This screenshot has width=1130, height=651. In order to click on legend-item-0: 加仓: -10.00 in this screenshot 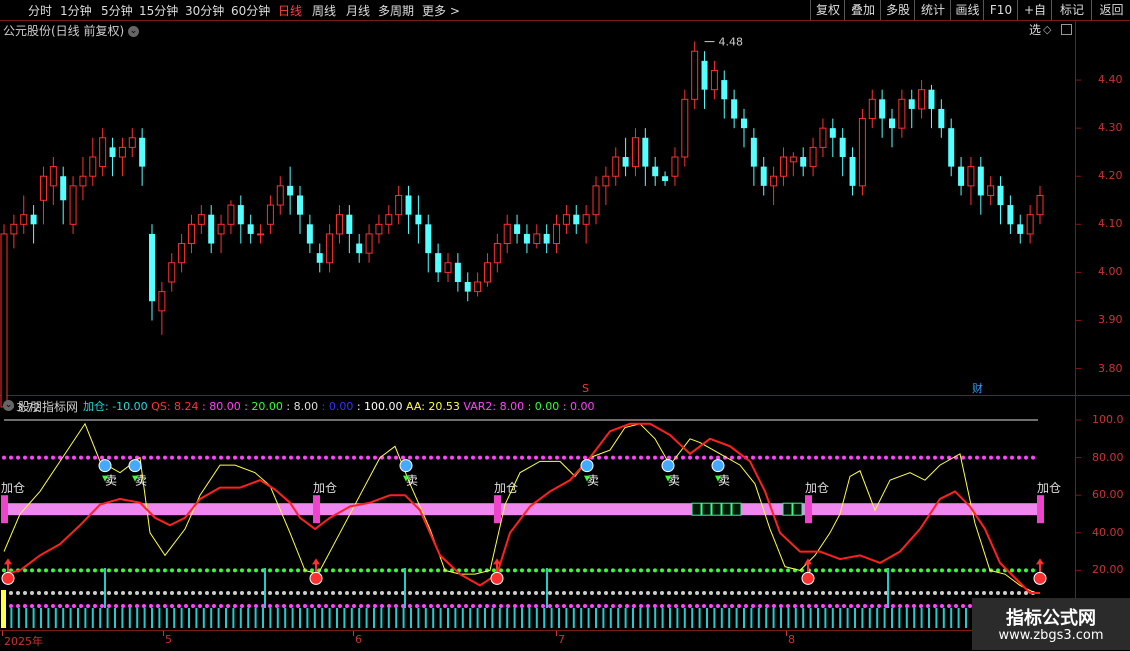, I will do `click(117, 406)`.